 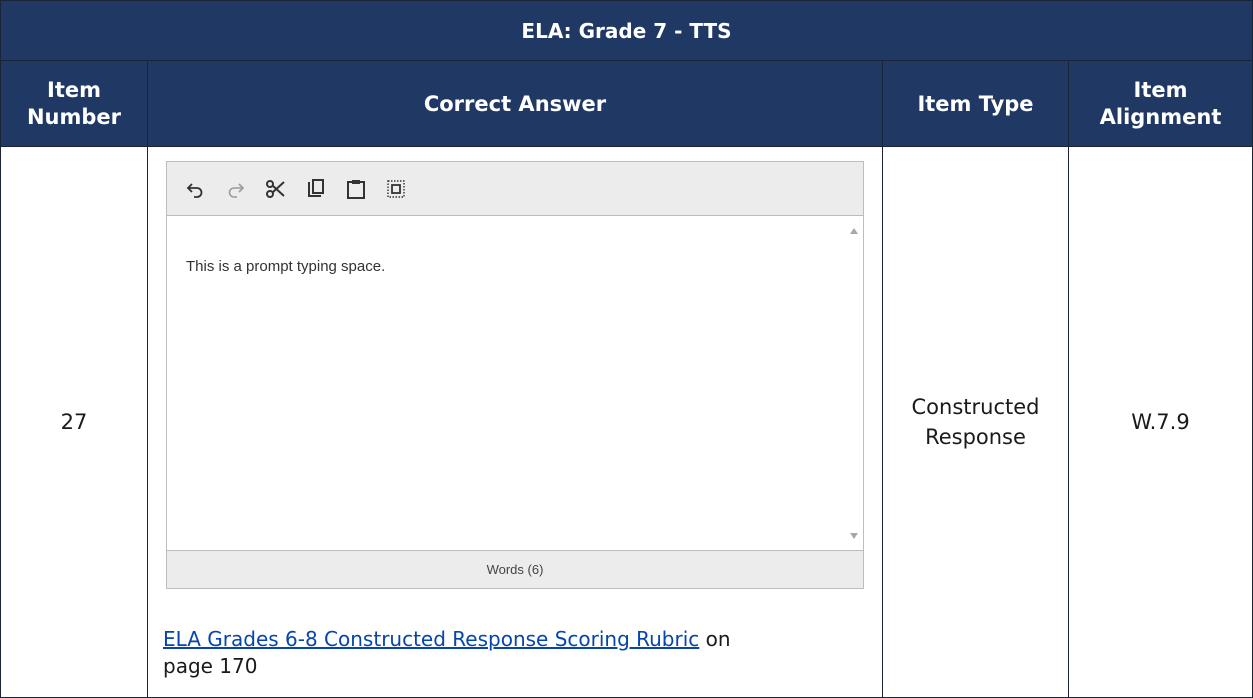 What do you see at coordinates (396, 189) in the screenshot?
I see `select-all-icon` at bounding box center [396, 189].